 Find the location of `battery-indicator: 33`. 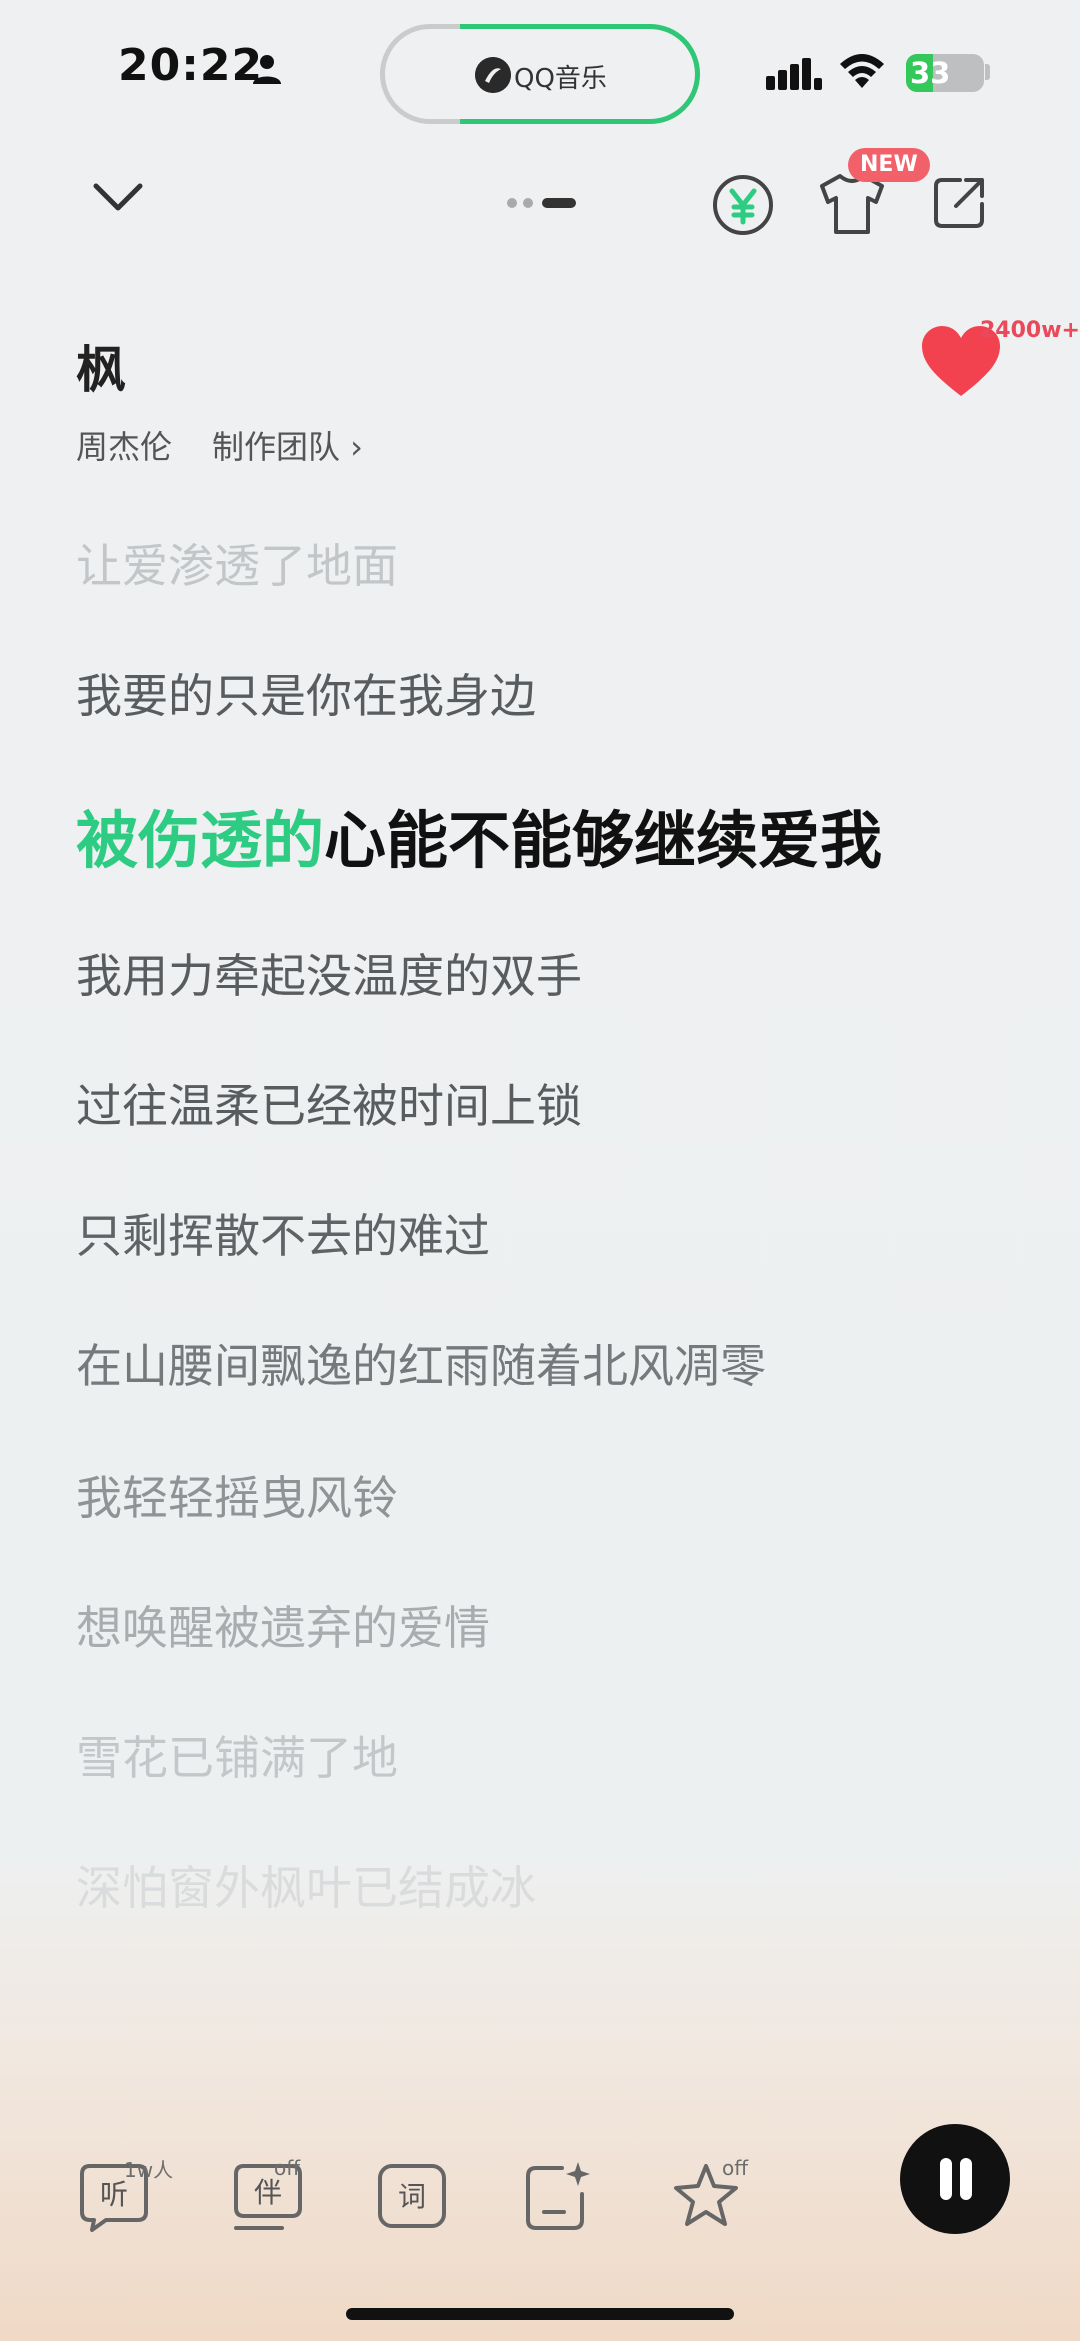

battery-indicator: 33 is located at coordinates (945, 73).